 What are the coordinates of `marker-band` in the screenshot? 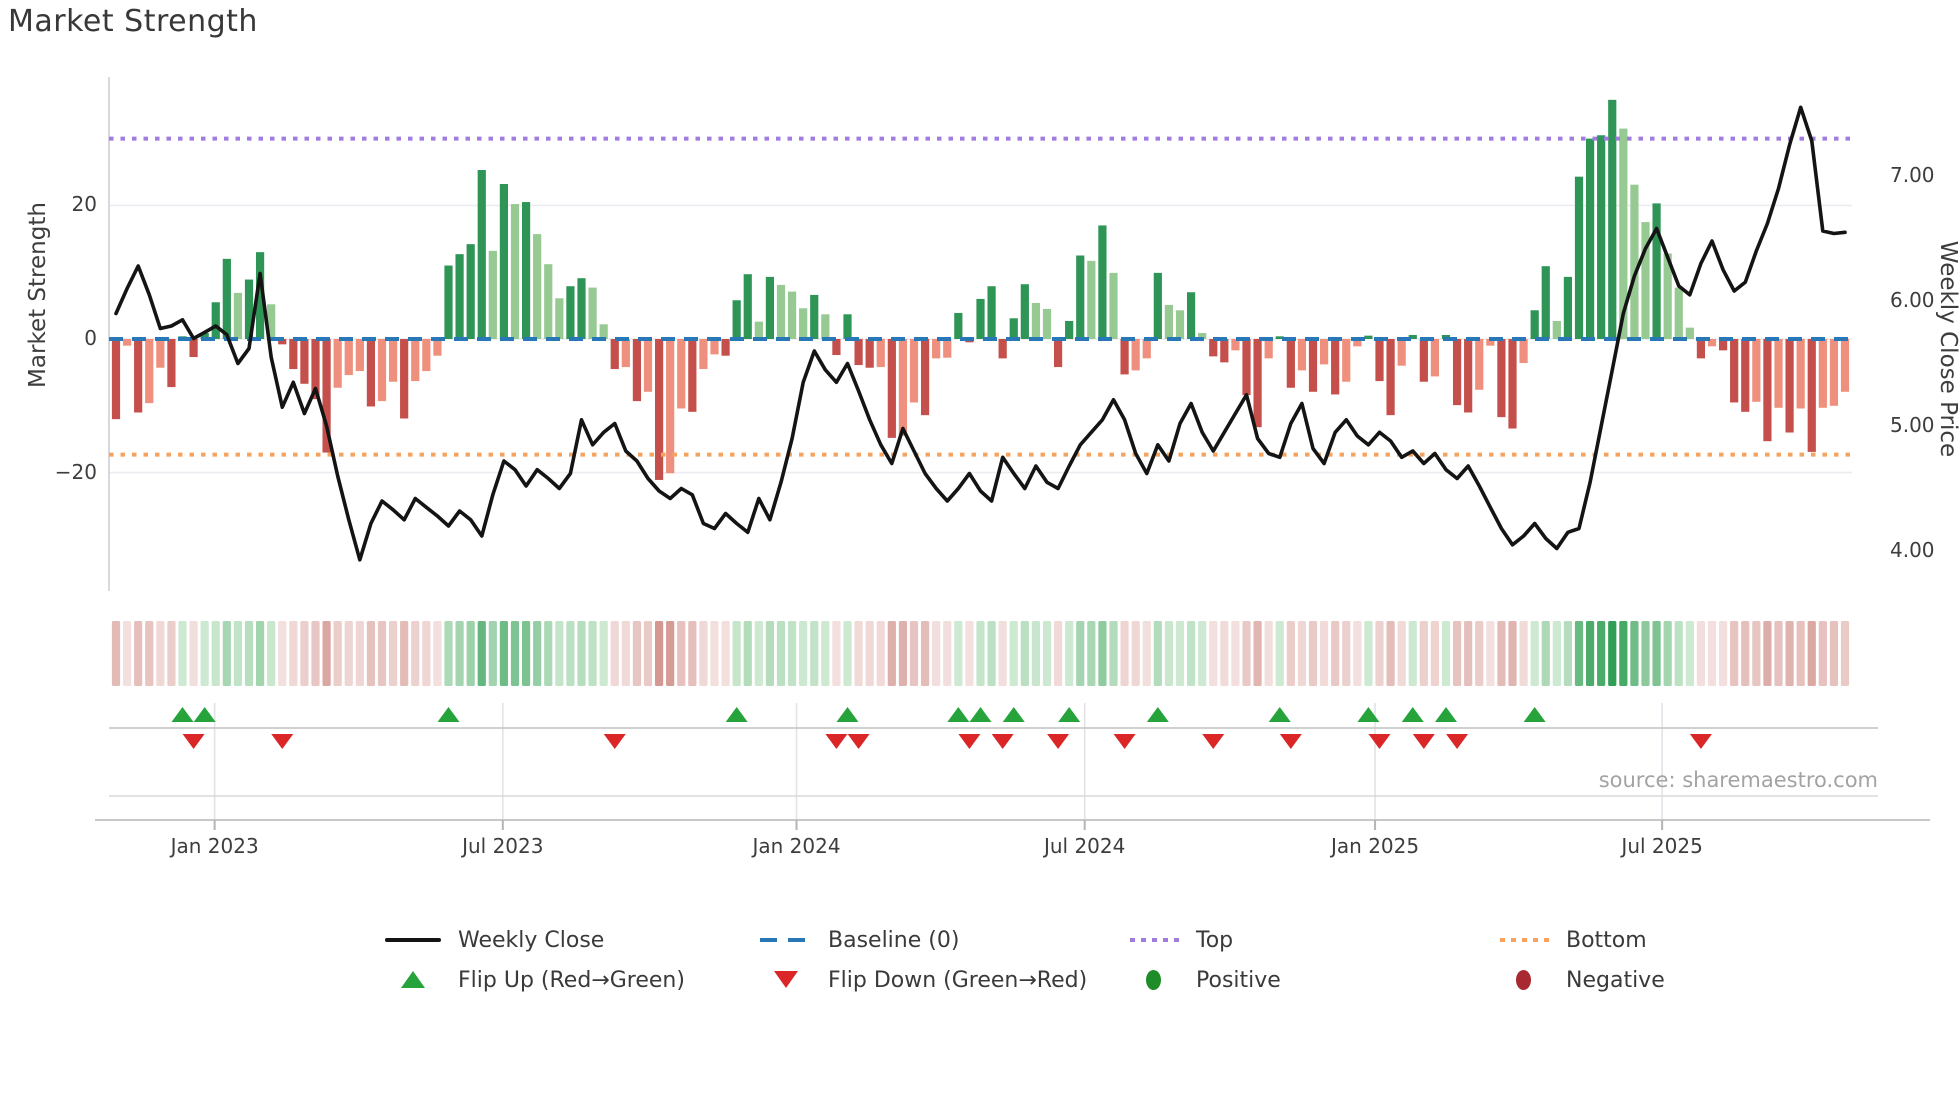 It's located at (993, 761).